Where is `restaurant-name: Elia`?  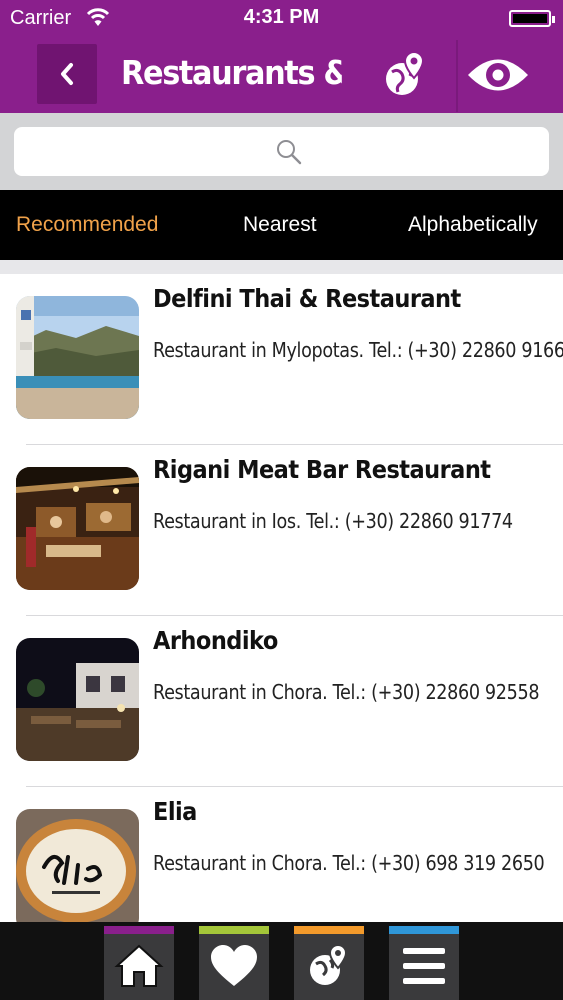 restaurant-name: Elia is located at coordinates (175, 811).